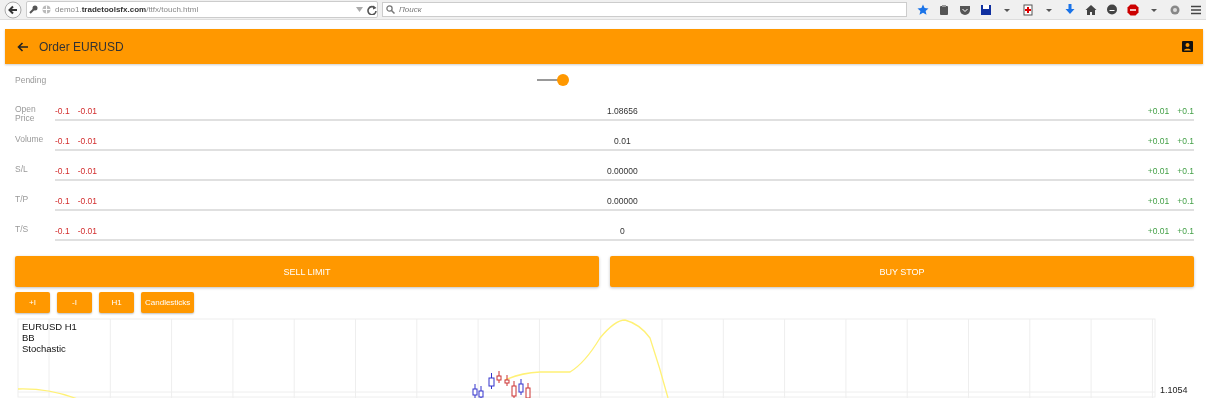 This screenshot has height=404, width=1206. I want to click on home-icon, so click(1091, 9).